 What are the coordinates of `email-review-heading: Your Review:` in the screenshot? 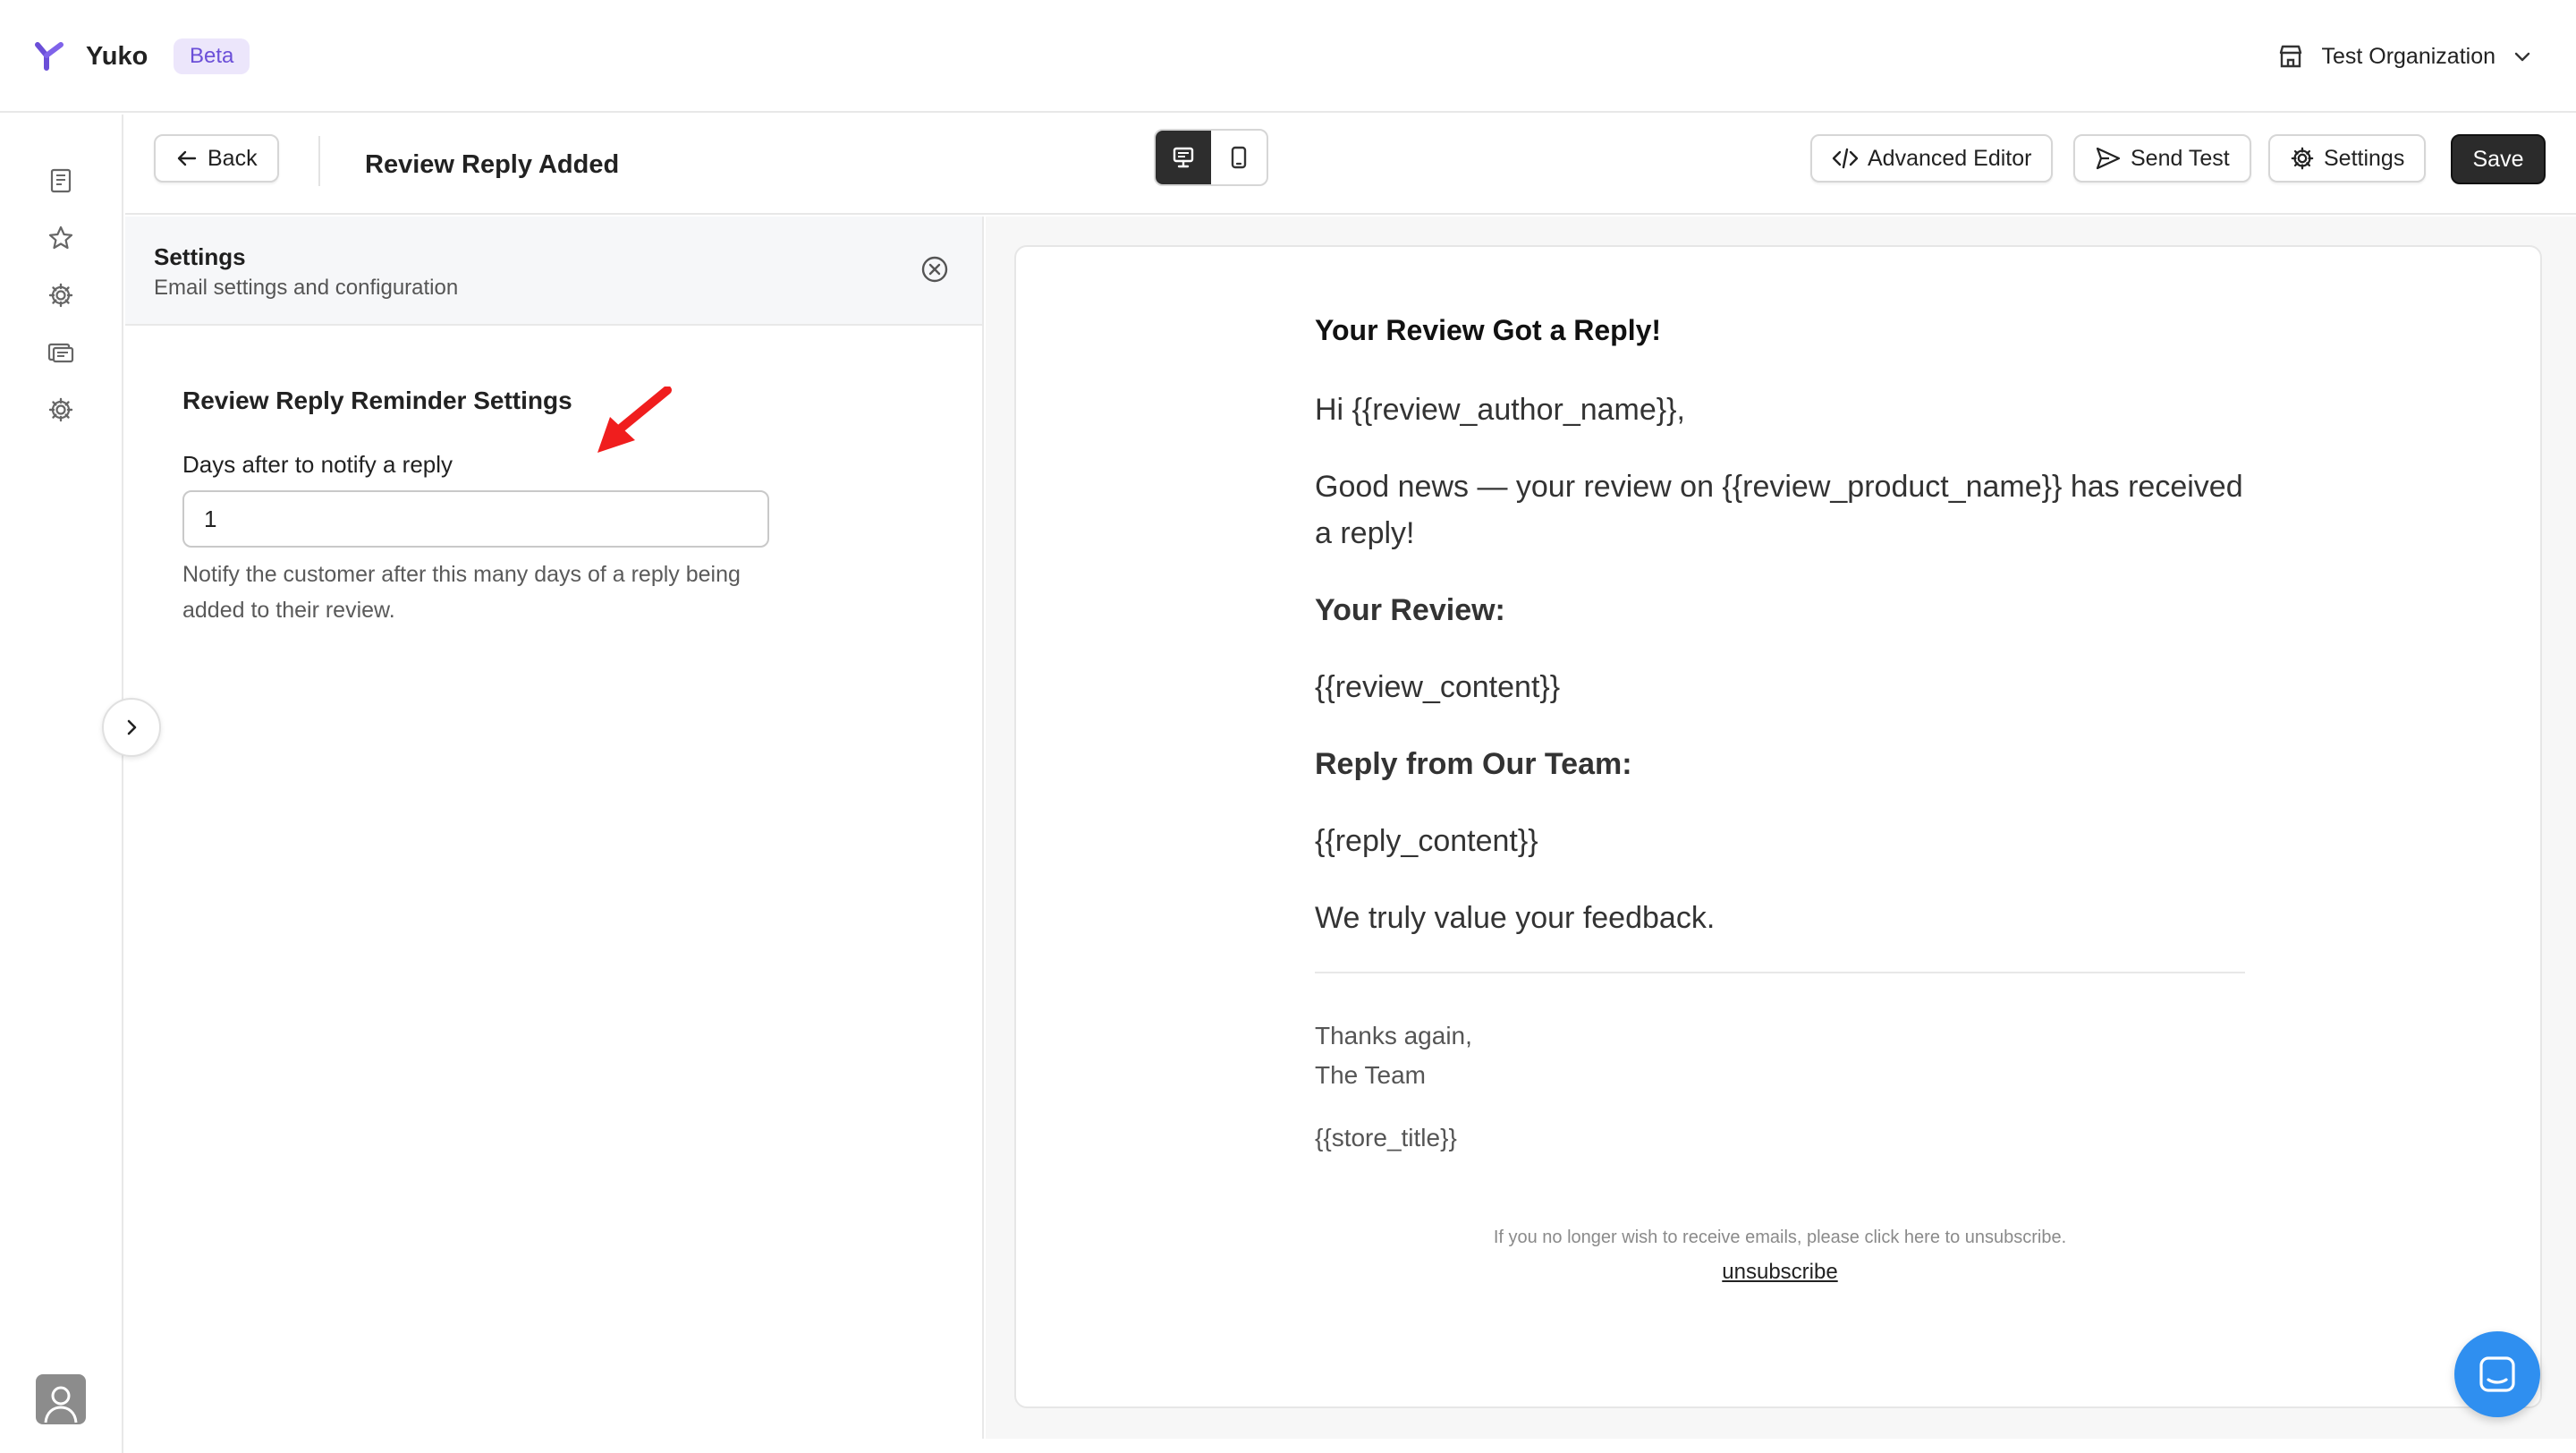 It's located at (1410, 610).